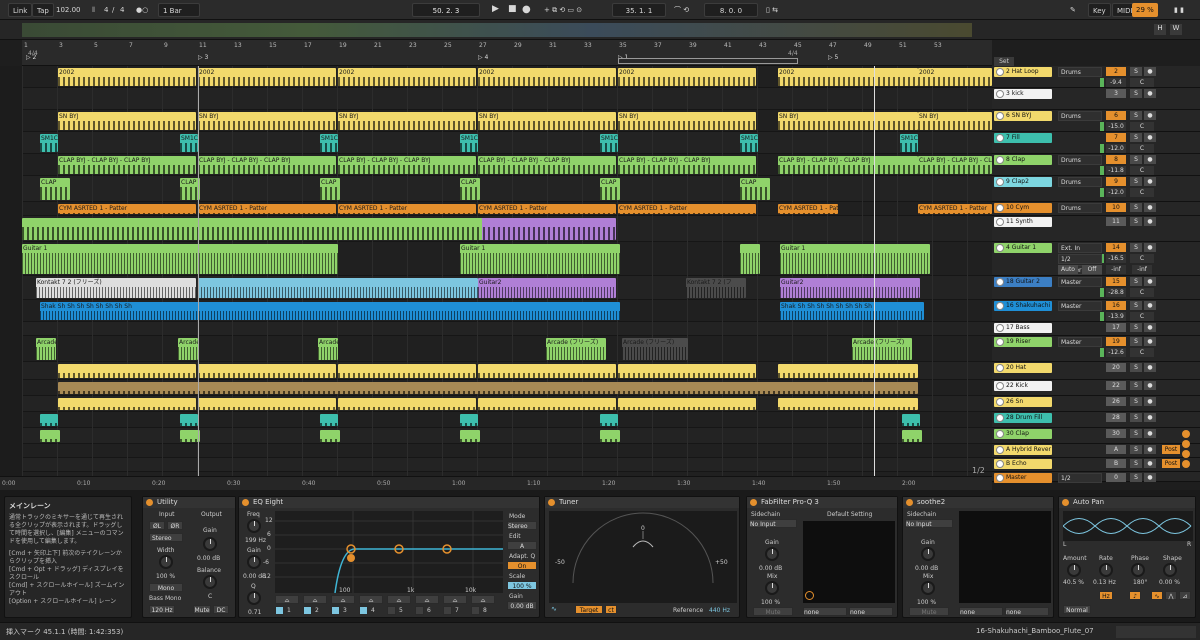 The width and height of the screenshot is (1200, 640). What do you see at coordinates (1116, 258) in the screenshot?
I see `volume-field: -16.5` at bounding box center [1116, 258].